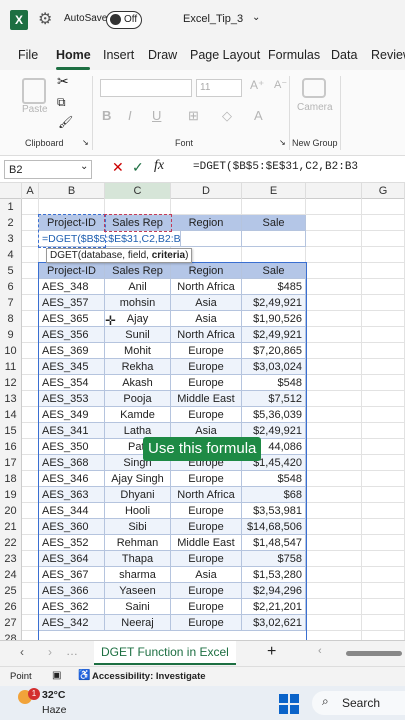 This screenshot has height=720, width=405. What do you see at coordinates (11, 623) in the screenshot?
I see `row-header: 27` at bounding box center [11, 623].